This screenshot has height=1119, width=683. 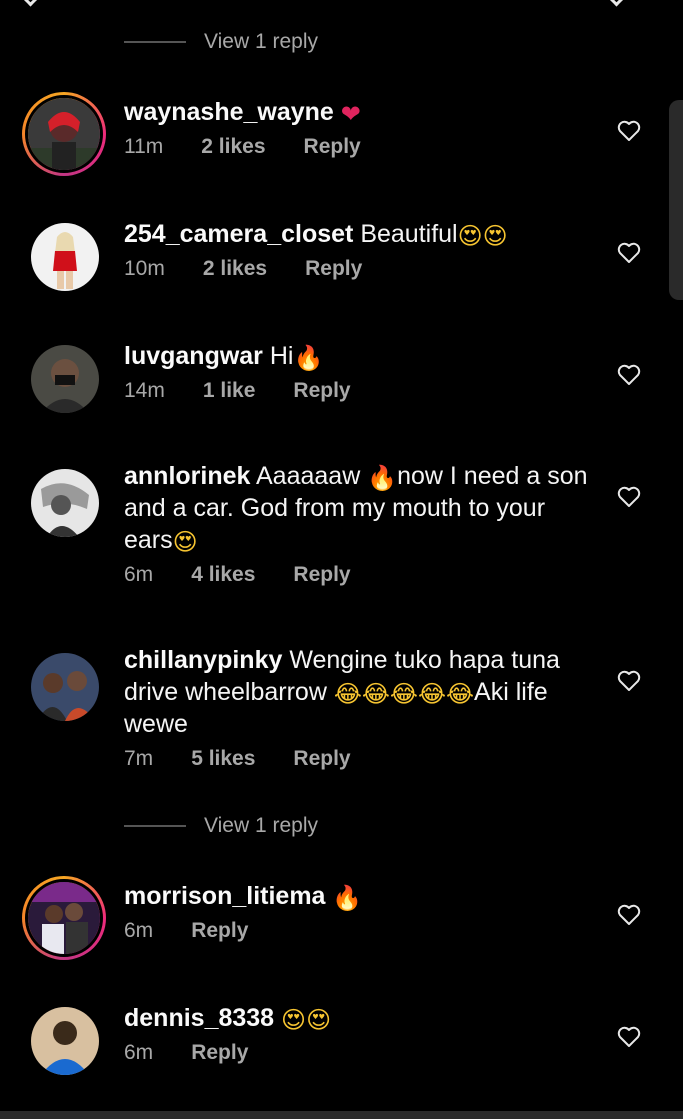 I want to click on scrollbar, so click(x=676, y=200).